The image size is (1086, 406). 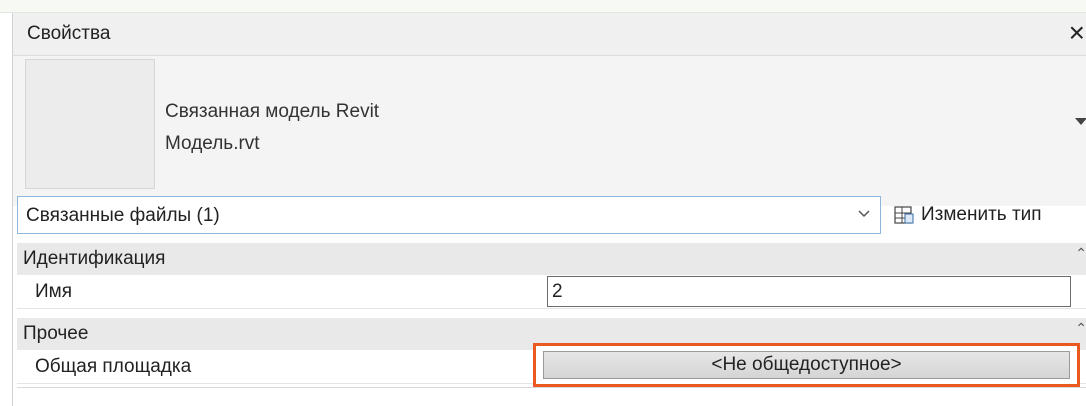 I want to click on close-icon: ×, so click(x=1077, y=33).